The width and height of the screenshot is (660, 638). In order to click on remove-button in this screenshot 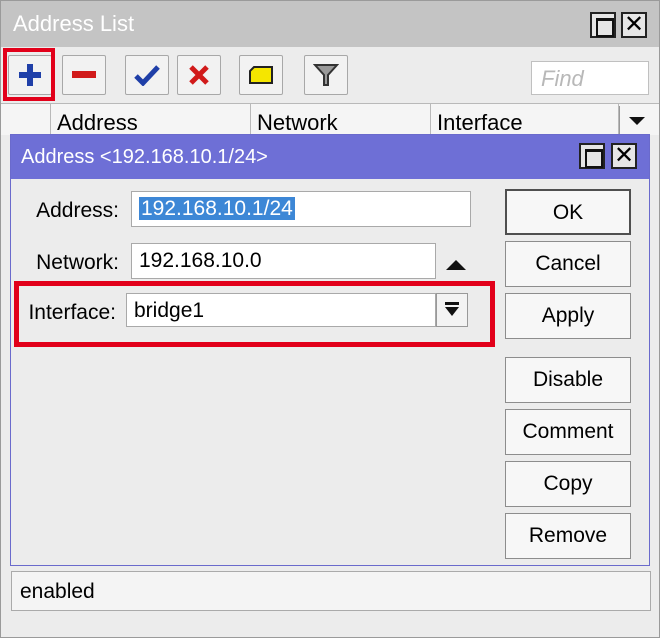, I will do `click(84, 75)`.